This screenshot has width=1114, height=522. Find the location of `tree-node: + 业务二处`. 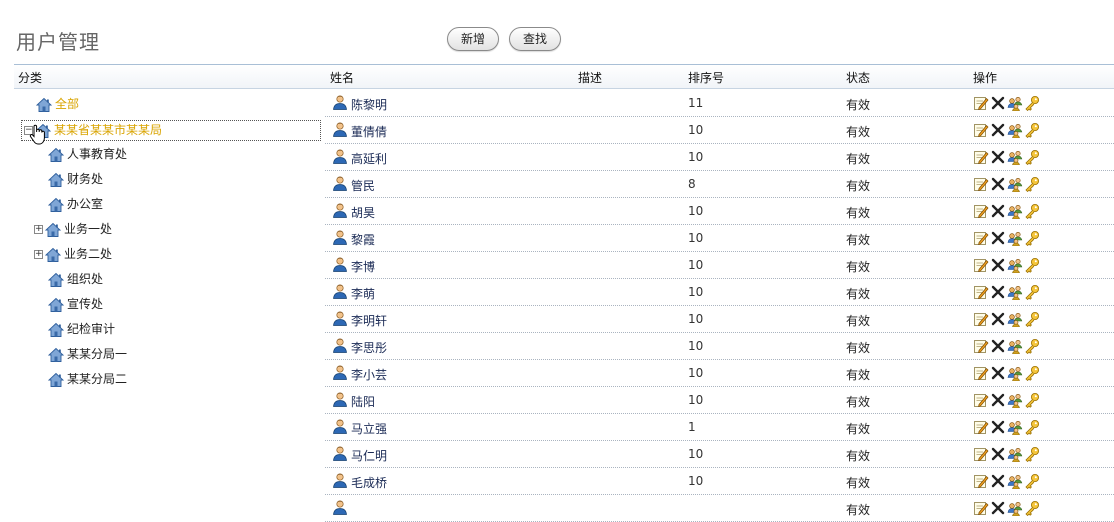

tree-node: + 业务二处 is located at coordinates (73, 254).